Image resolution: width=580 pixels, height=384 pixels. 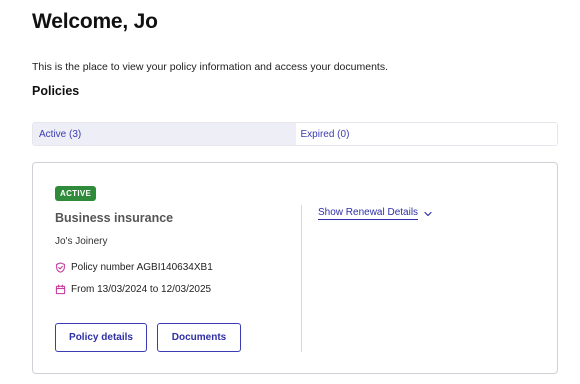 What do you see at coordinates (56, 91) in the screenshot?
I see `policies-heading: Policies` at bounding box center [56, 91].